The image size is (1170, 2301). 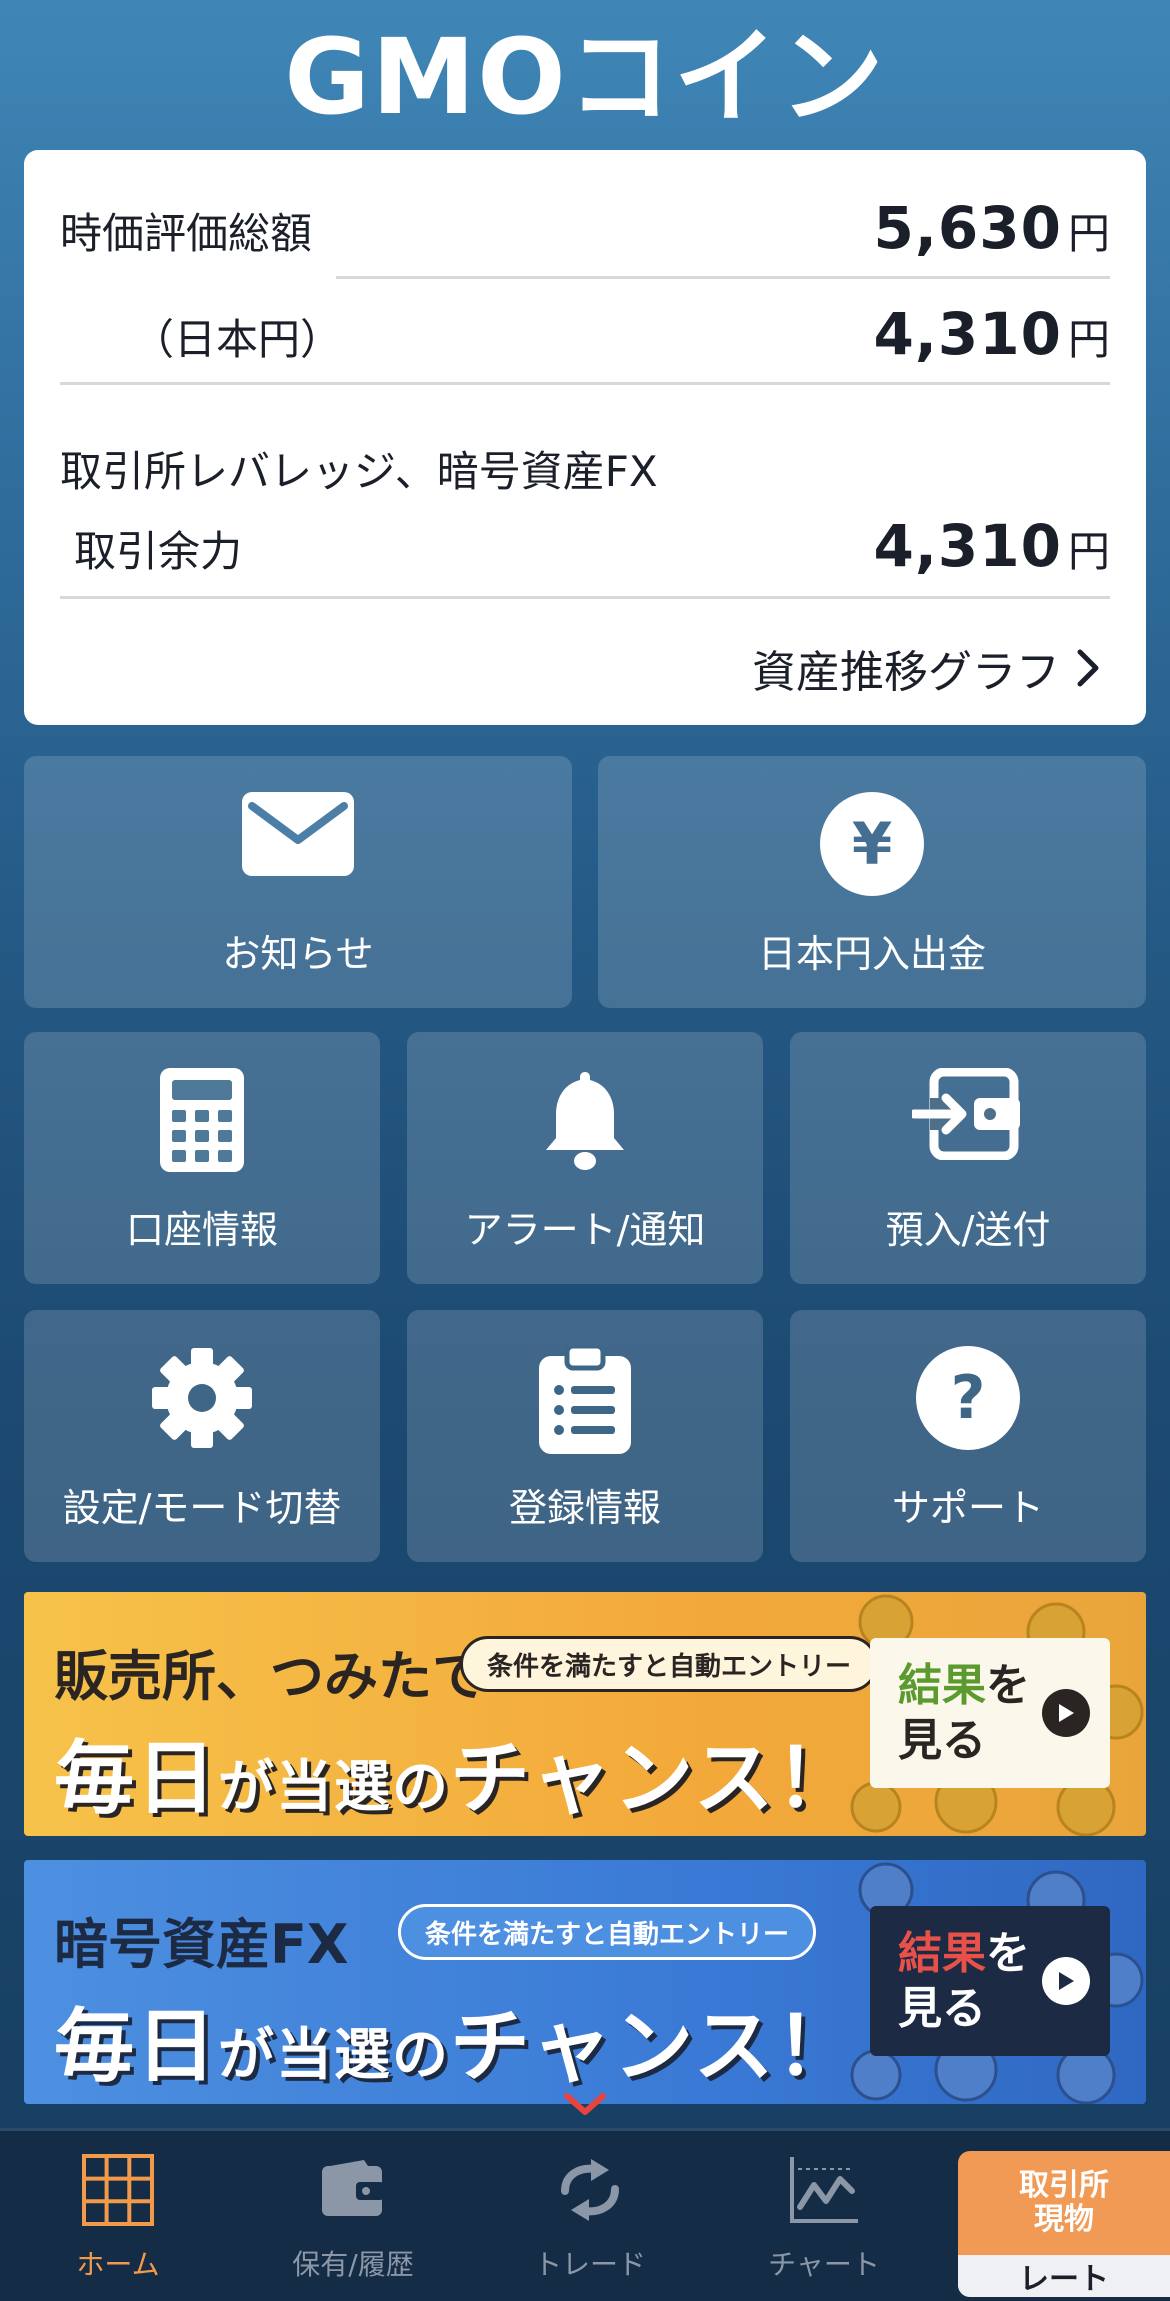 What do you see at coordinates (589, 2264) in the screenshot?
I see `nav-label: トレード` at bounding box center [589, 2264].